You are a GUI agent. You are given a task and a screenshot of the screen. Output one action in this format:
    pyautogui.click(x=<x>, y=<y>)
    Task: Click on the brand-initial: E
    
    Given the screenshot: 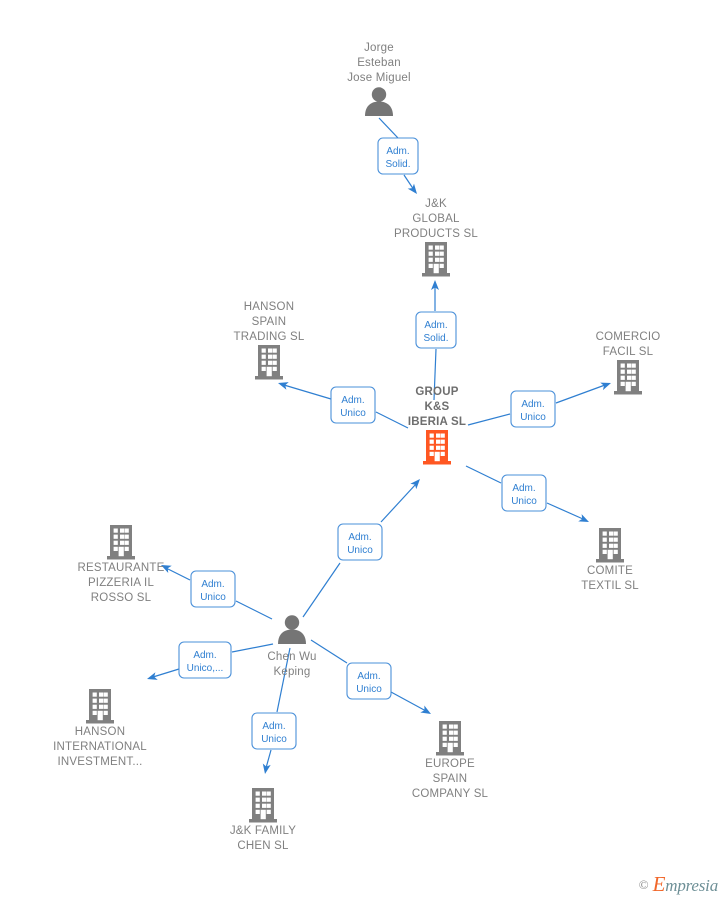 What is the action you would take?
    pyautogui.click(x=659, y=884)
    